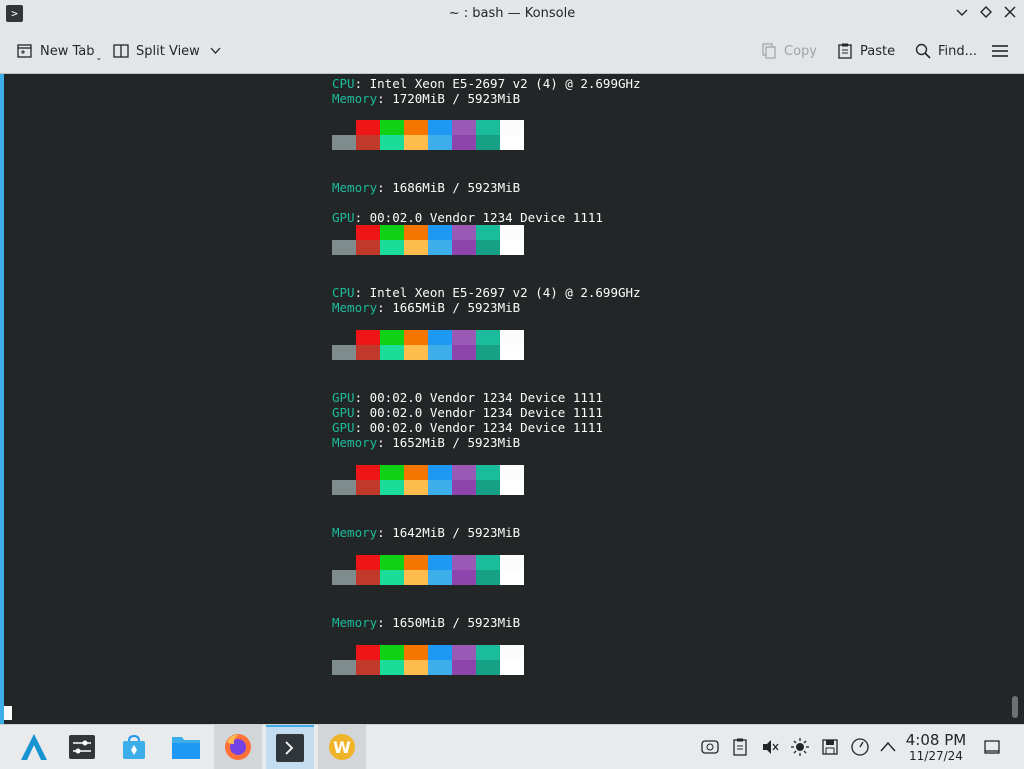 The width and height of the screenshot is (1024, 769). I want to click on new-tab-label: New Tab, so click(67, 51).